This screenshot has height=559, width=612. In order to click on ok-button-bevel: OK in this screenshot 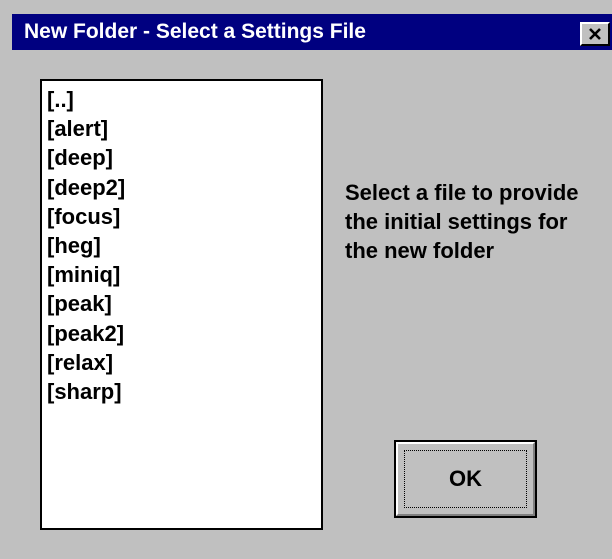, I will do `click(465, 479)`.